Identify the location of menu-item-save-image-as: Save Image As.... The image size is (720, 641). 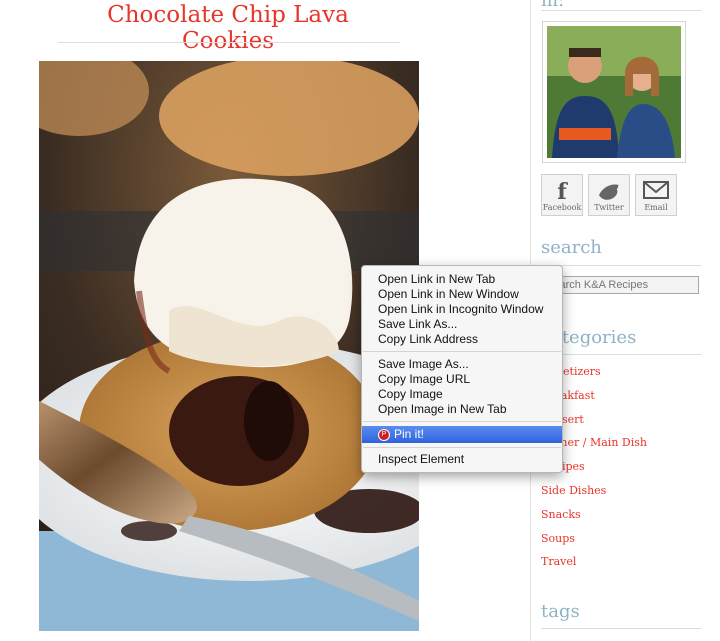
(462, 364).